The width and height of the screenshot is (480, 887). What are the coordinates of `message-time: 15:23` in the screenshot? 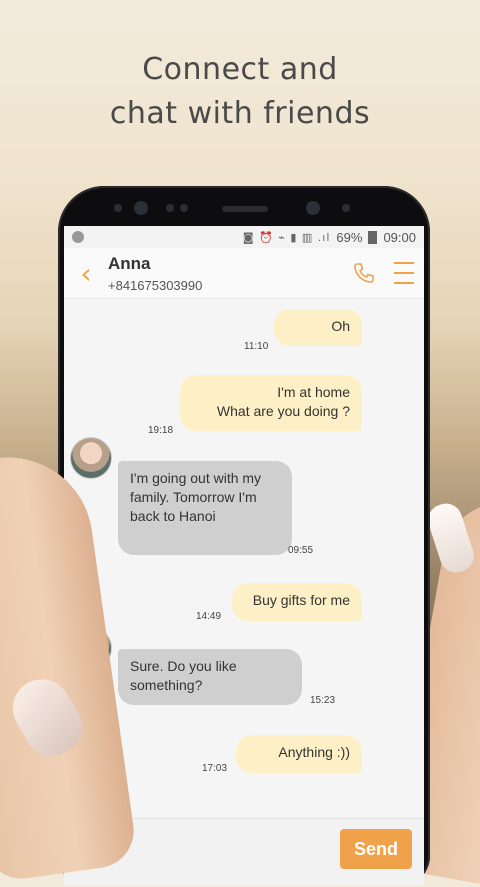 It's located at (323, 700).